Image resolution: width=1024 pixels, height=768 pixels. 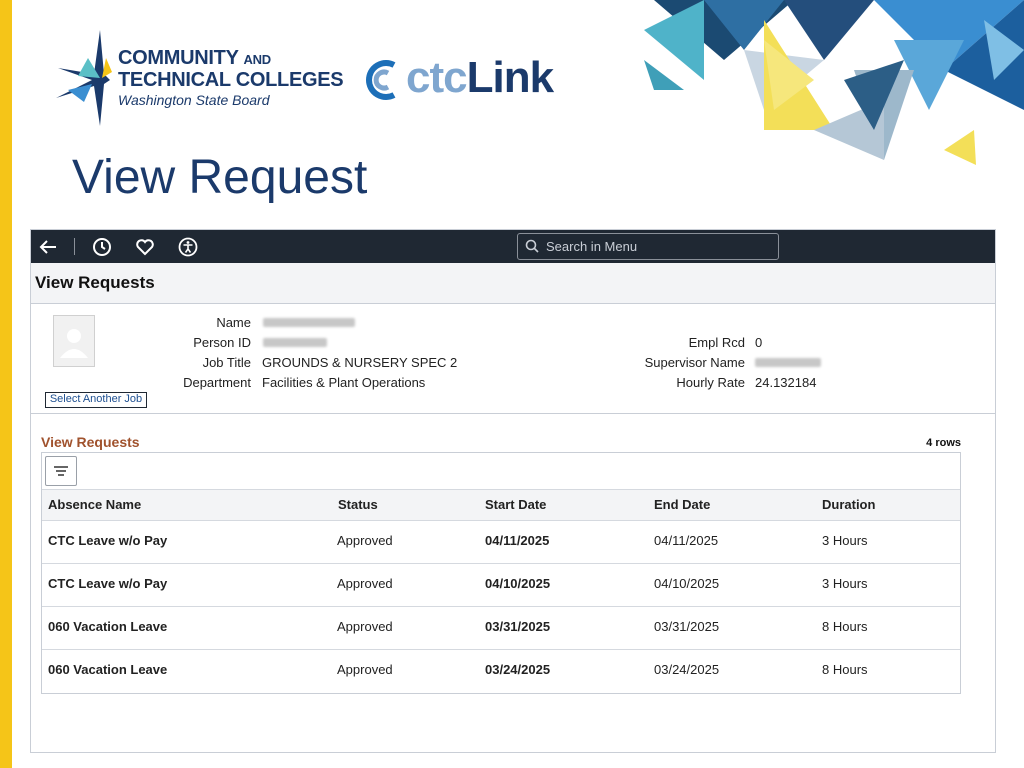 What do you see at coordinates (532, 246) in the screenshot?
I see `search-icon` at bounding box center [532, 246].